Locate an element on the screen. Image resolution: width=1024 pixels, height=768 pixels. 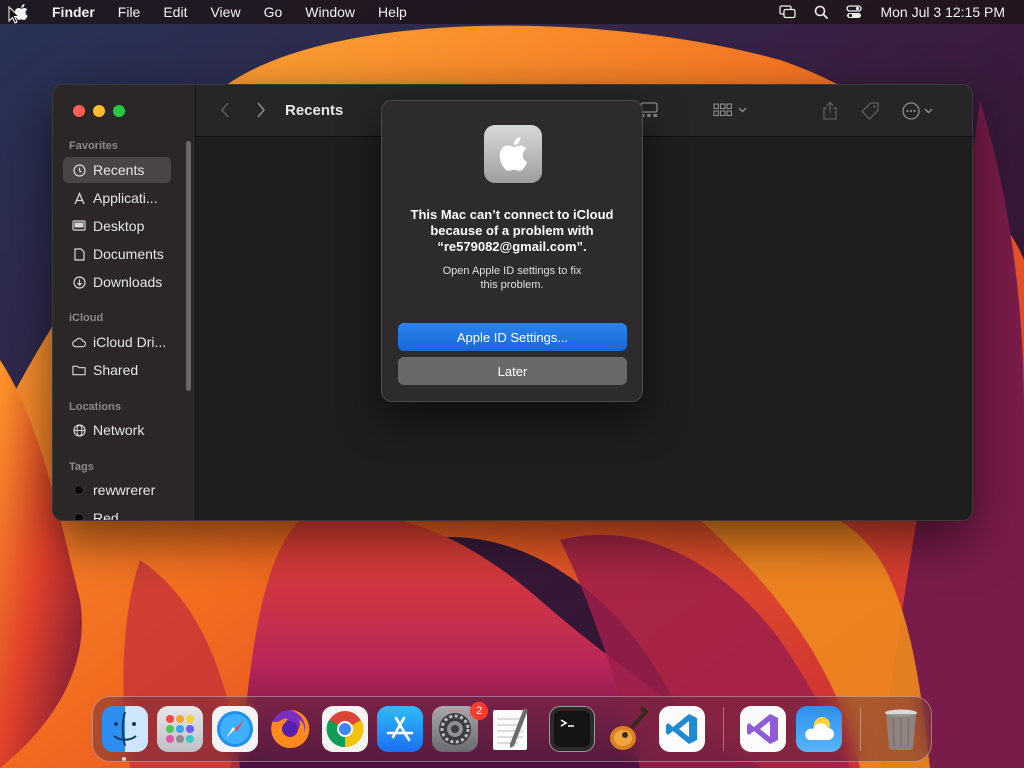
sidebar-item-label: Network is located at coordinates (119, 430).